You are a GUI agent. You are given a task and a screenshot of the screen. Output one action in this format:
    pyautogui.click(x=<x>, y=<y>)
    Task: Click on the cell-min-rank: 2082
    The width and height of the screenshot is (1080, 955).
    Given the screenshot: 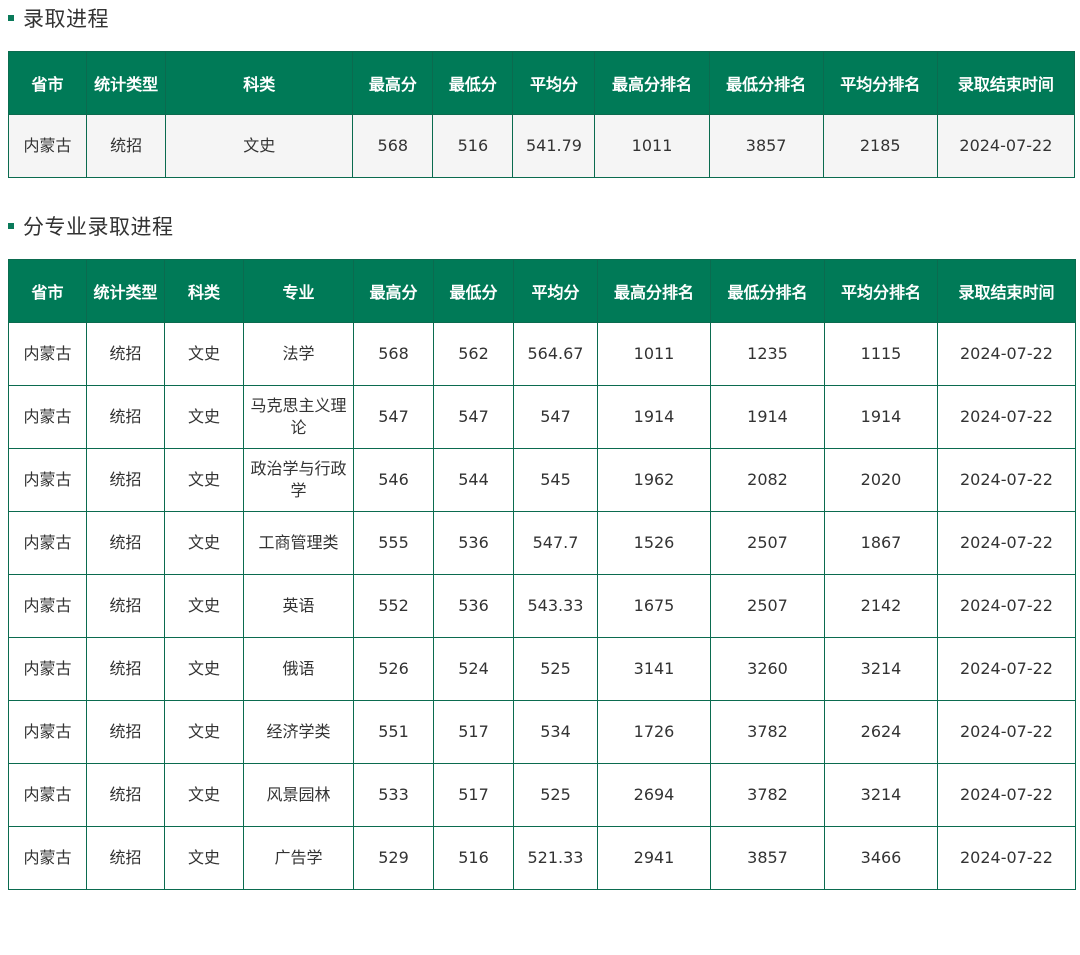 What is the action you would take?
    pyautogui.click(x=767, y=480)
    